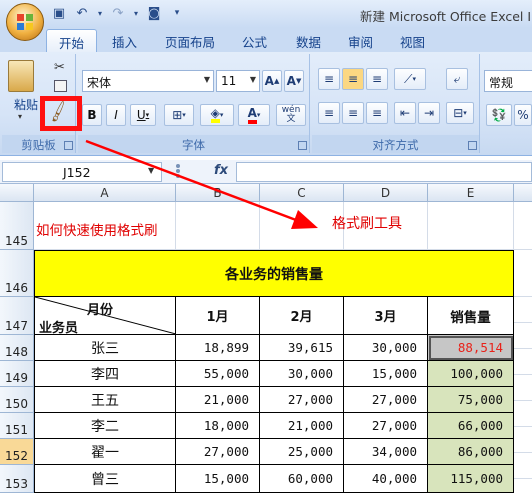 The width and height of the screenshot is (532, 493). What do you see at coordinates (178, 171) in the screenshot?
I see `splitter-handle` at bounding box center [178, 171].